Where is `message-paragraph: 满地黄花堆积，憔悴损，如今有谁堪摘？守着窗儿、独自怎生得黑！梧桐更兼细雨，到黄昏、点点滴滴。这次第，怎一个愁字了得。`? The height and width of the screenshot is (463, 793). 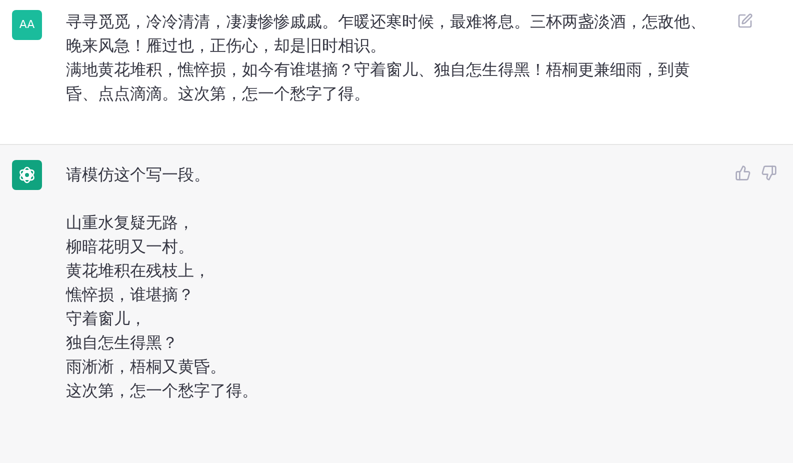
message-paragraph: 满地黄花堆积，憔悴损，如今有谁堪摘？守着窗儿、独自怎生得黑！梧桐更兼细雨，到黄昏、点点滴滴。这次第，怎一个愁字了得。 is located at coordinates (378, 82).